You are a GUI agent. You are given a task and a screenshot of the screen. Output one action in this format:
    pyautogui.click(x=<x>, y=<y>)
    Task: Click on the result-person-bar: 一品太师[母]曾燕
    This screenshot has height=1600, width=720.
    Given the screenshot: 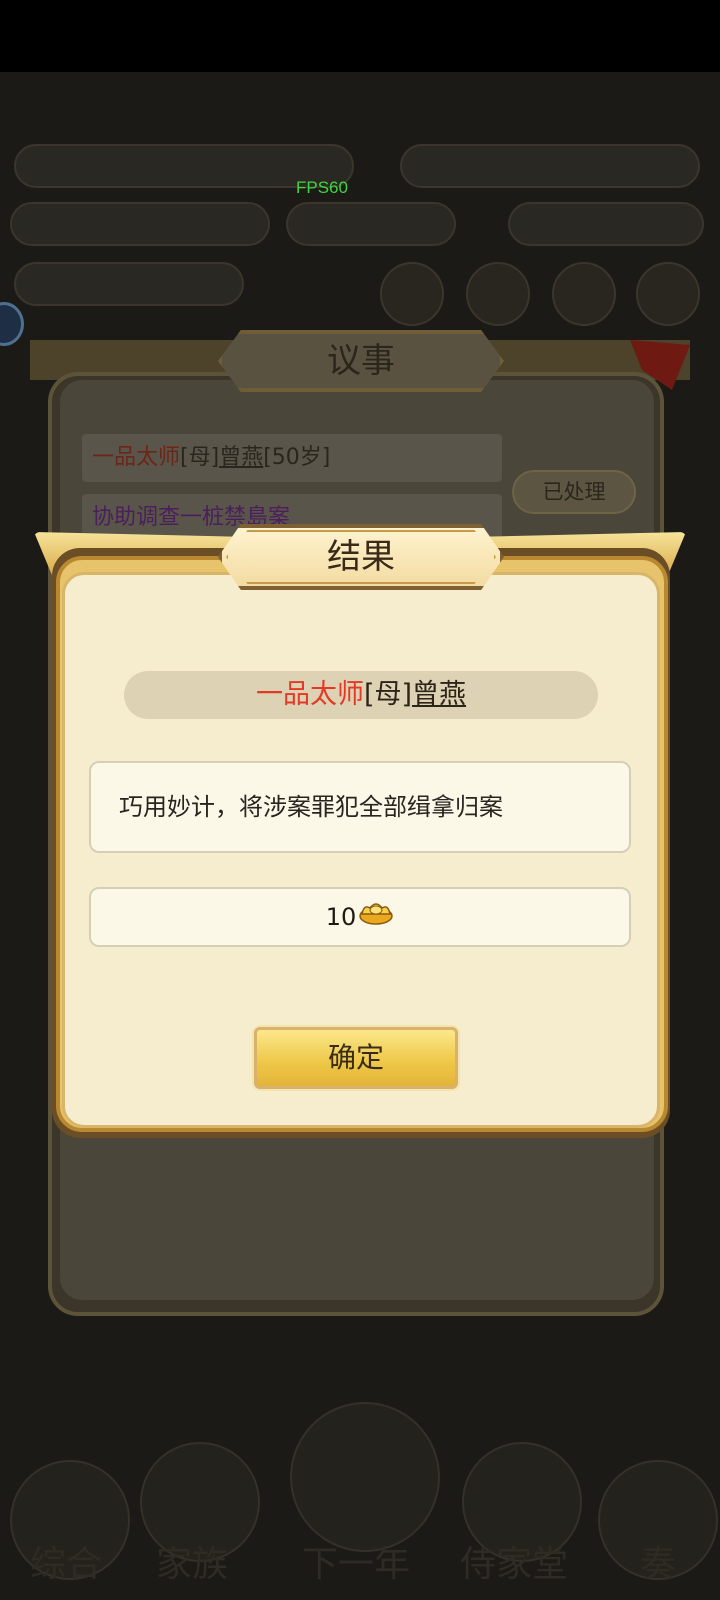 What is the action you would take?
    pyautogui.click(x=361, y=695)
    